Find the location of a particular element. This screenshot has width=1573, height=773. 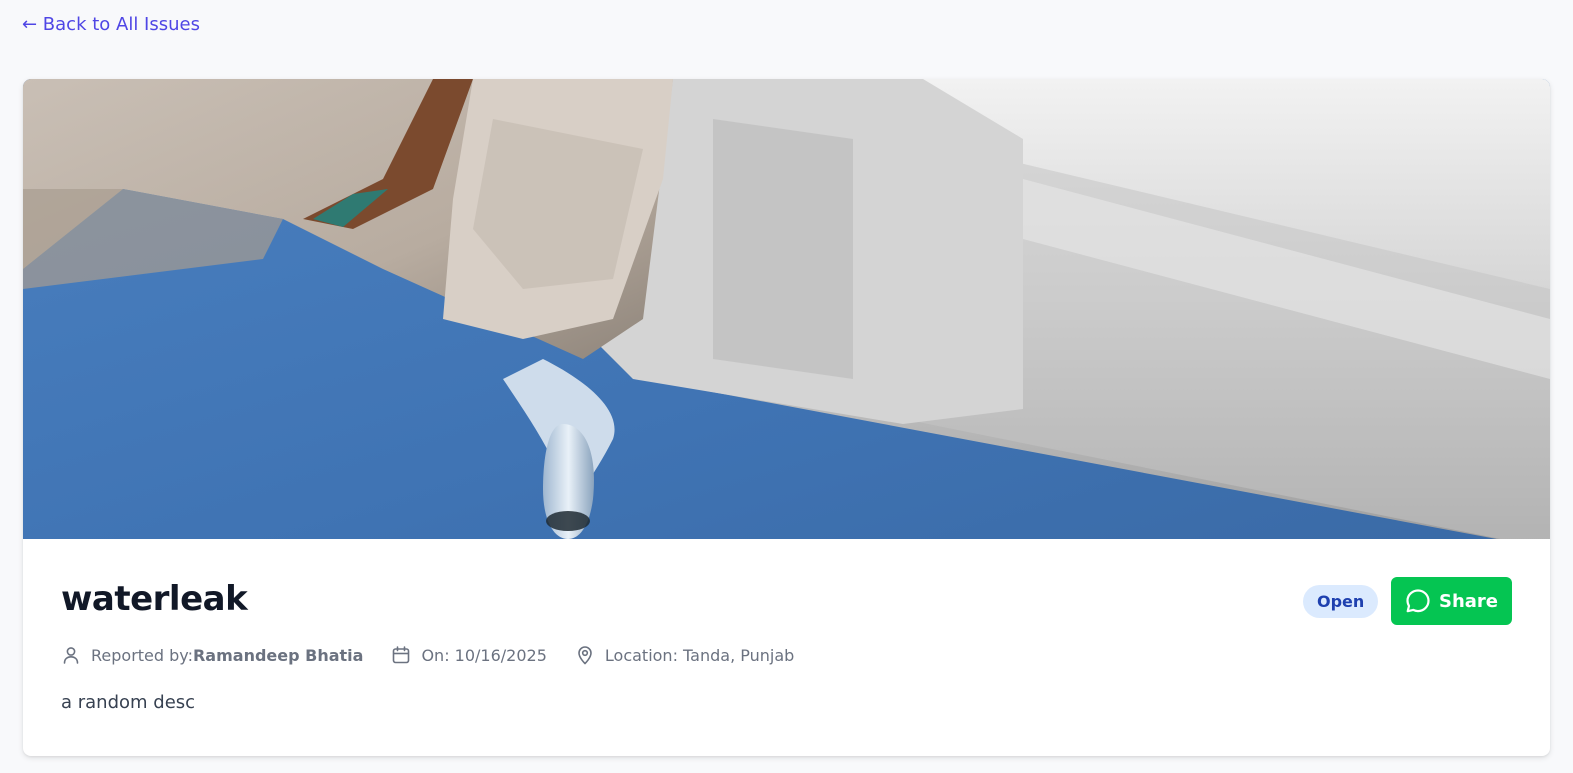

date-info: On: 10/16/2025 is located at coordinates (469, 655).